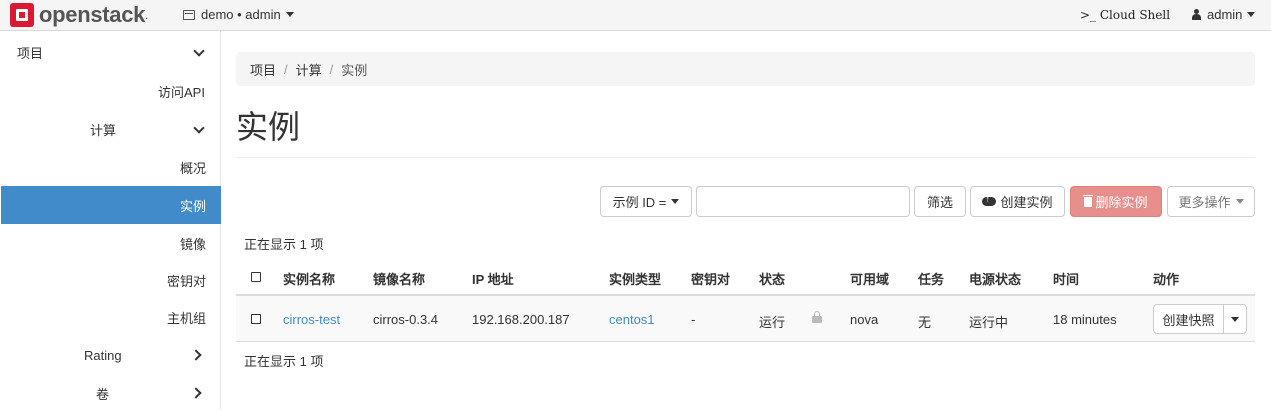  What do you see at coordinates (1085, 319) in the screenshot?
I see `cell-age: 18 minutes` at bounding box center [1085, 319].